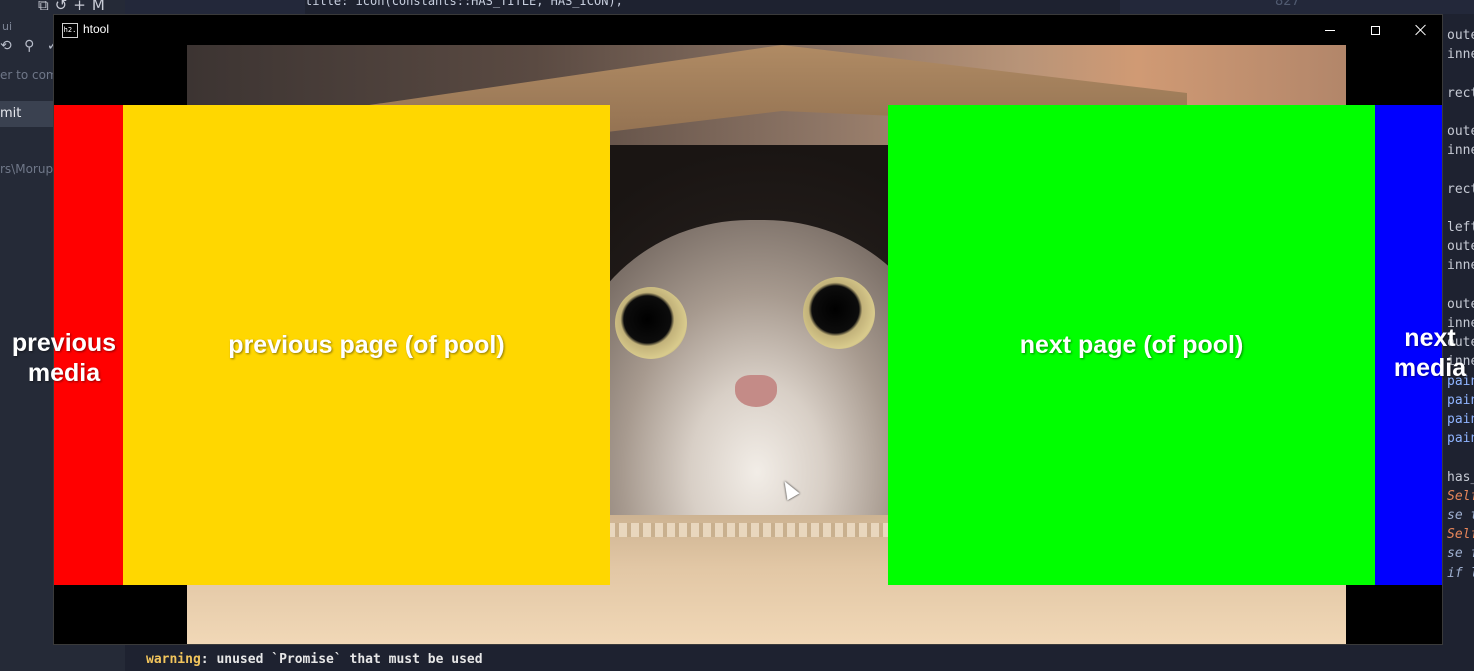 The image size is (1474, 671). What do you see at coordinates (1460, 554) in the screenshot?
I see `code-line: se f` at bounding box center [1460, 554].